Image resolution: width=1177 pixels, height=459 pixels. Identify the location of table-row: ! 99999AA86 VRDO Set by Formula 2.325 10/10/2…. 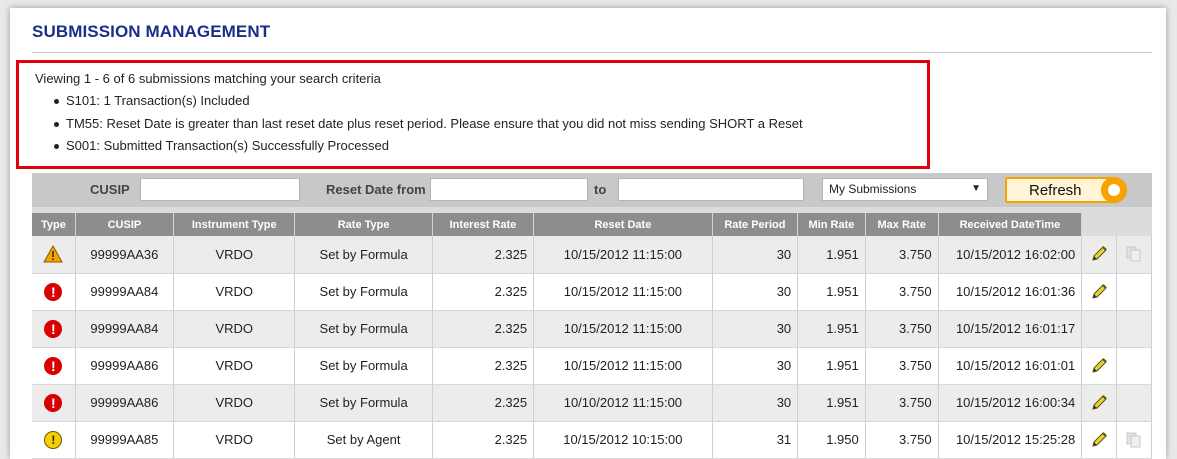
(592, 403).